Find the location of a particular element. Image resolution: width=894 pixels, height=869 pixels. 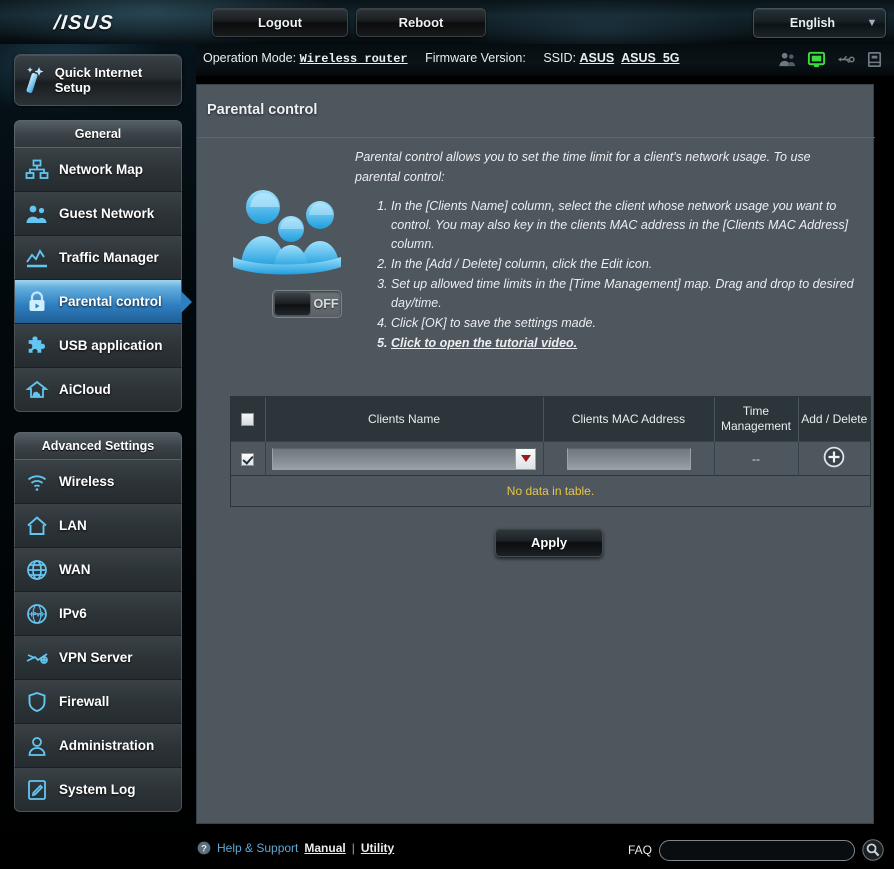

header-time-management: Time Management is located at coordinates (756, 419).